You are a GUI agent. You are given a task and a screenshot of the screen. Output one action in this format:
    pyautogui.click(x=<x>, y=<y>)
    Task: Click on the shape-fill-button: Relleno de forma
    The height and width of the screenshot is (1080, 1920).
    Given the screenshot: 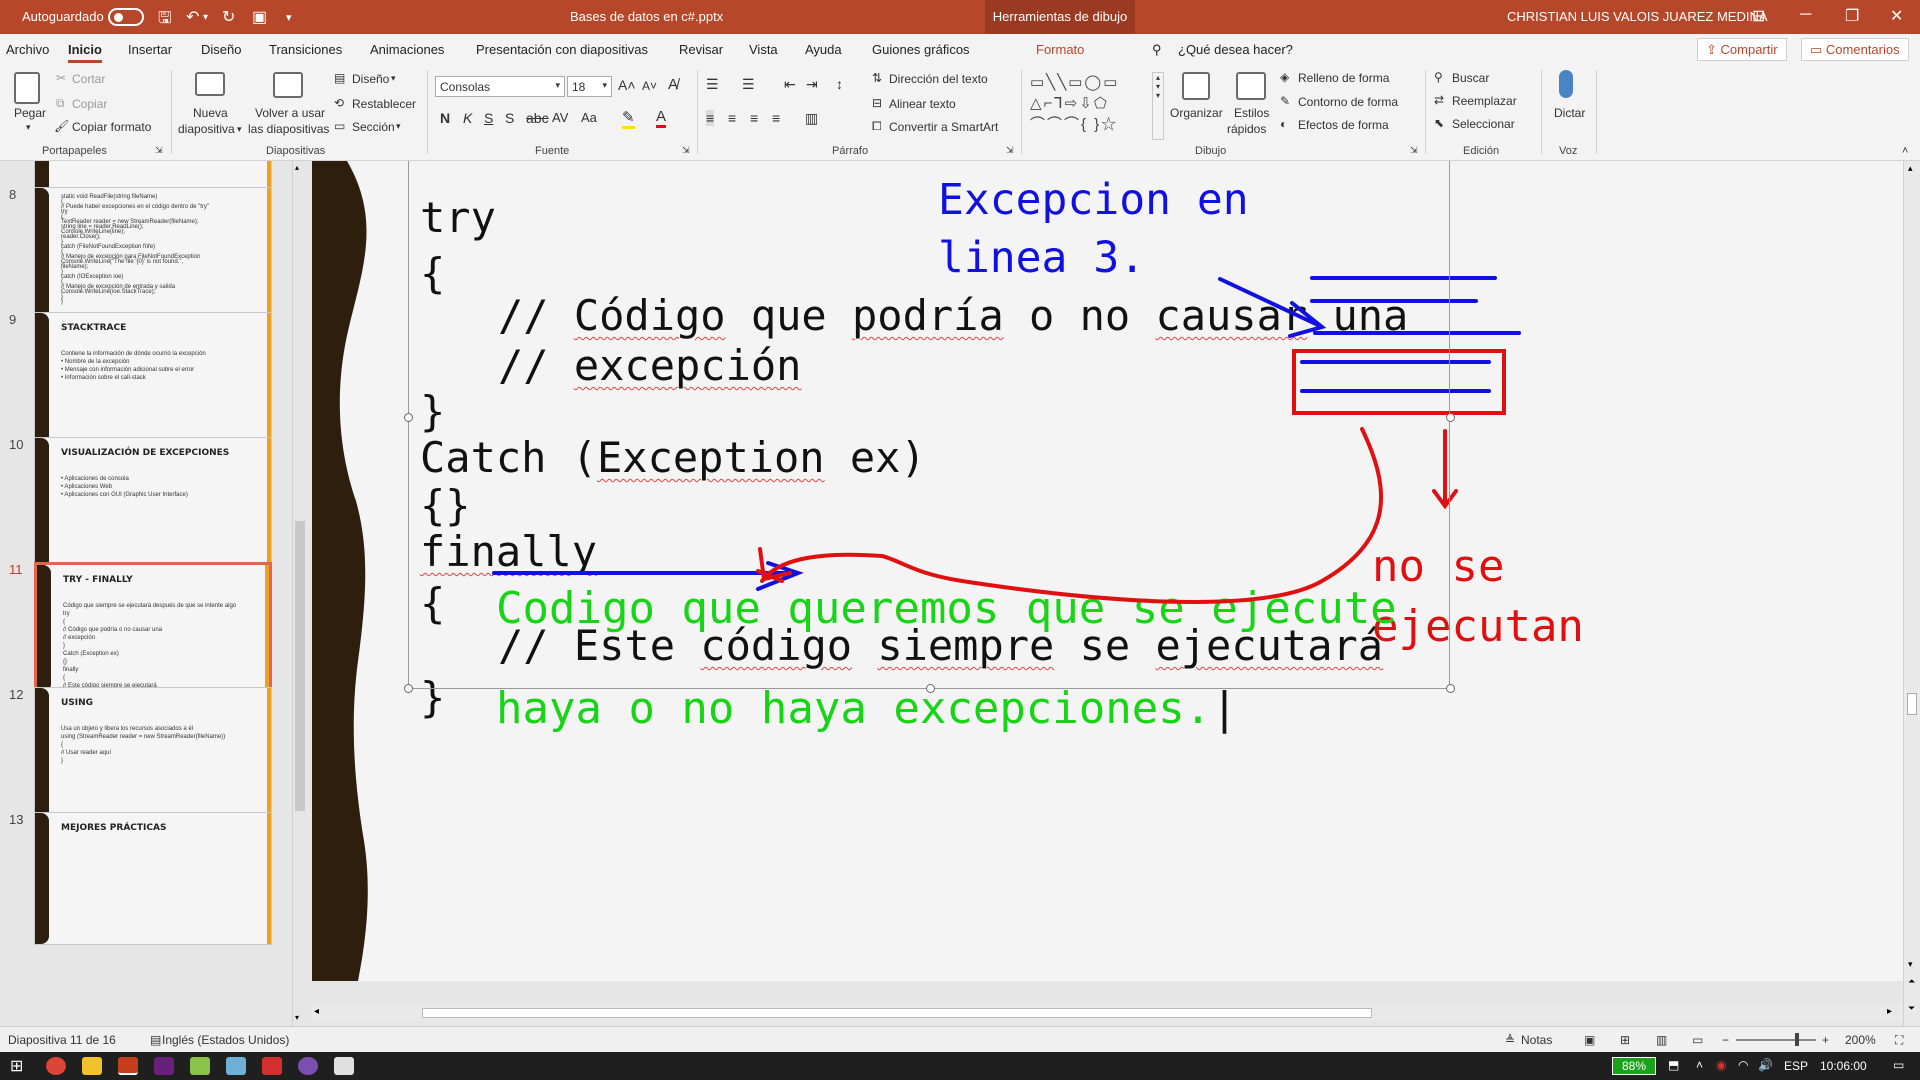 What is the action you would take?
    pyautogui.click(x=1343, y=78)
    